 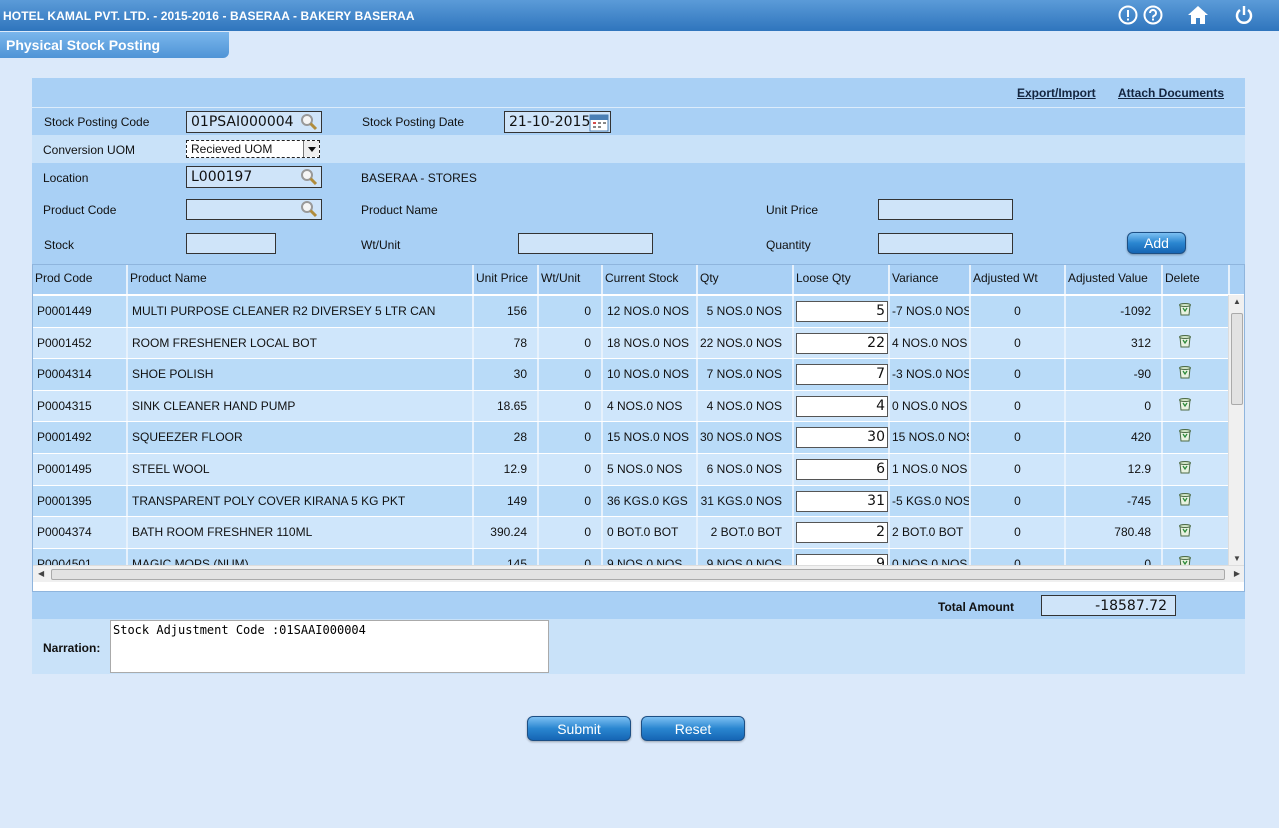 What do you see at coordinates (945, 209) in the screenshot?
I see `unit-price-field` at bounding box center [945, 209].